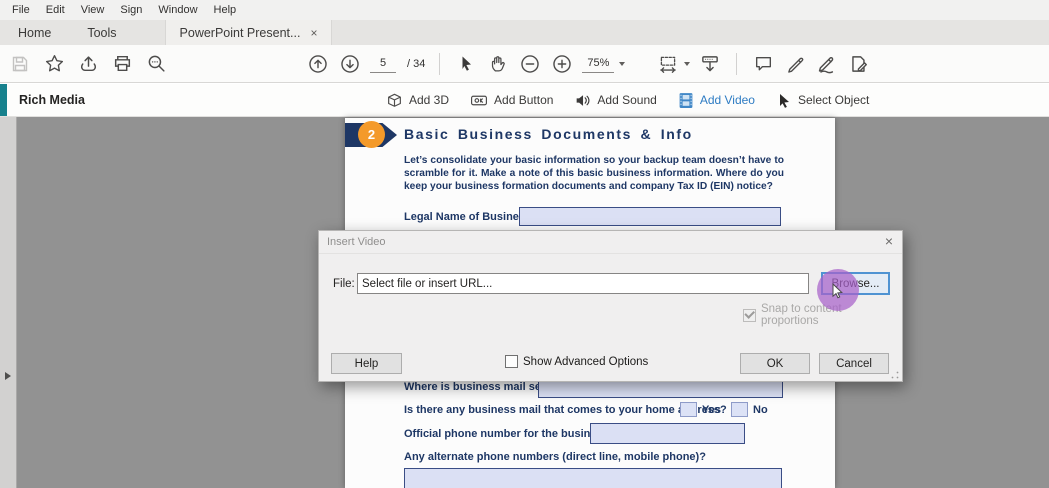 The width and height of the screenshot is (1049, 488). I want to click on legal-name-field, so click(650, 216).